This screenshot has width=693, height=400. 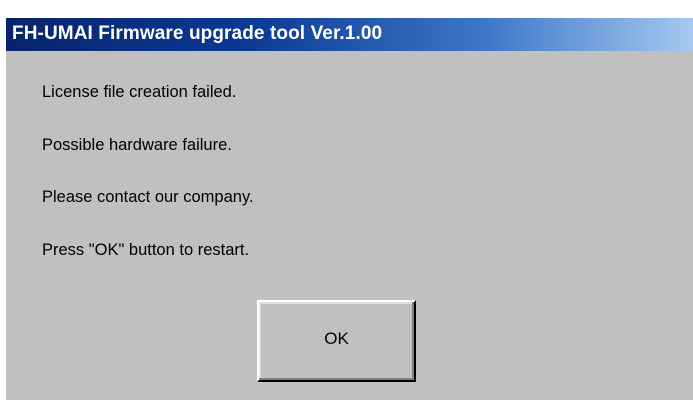 I want to click on window-title: FH-UMAI Firmware upgrade tool Ver.1.00, so click(x=197, y=33).